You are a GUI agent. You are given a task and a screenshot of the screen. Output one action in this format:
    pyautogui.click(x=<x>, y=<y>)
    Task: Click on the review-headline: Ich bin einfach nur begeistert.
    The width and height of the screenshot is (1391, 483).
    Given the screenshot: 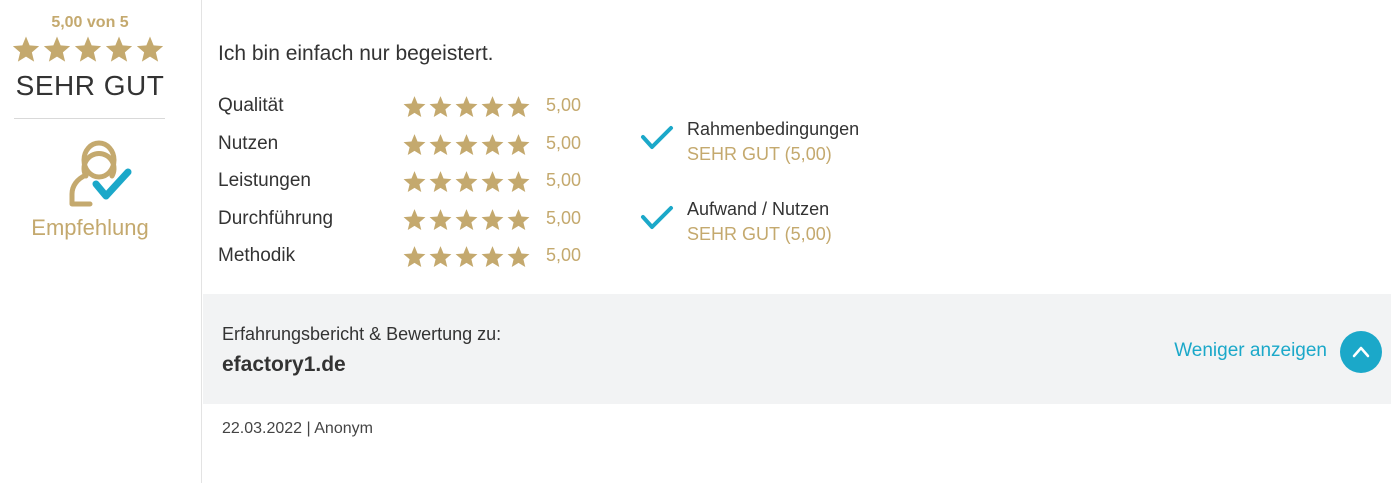 What is the action you would take?
    pyautogui.click(x=356, y=53)
    